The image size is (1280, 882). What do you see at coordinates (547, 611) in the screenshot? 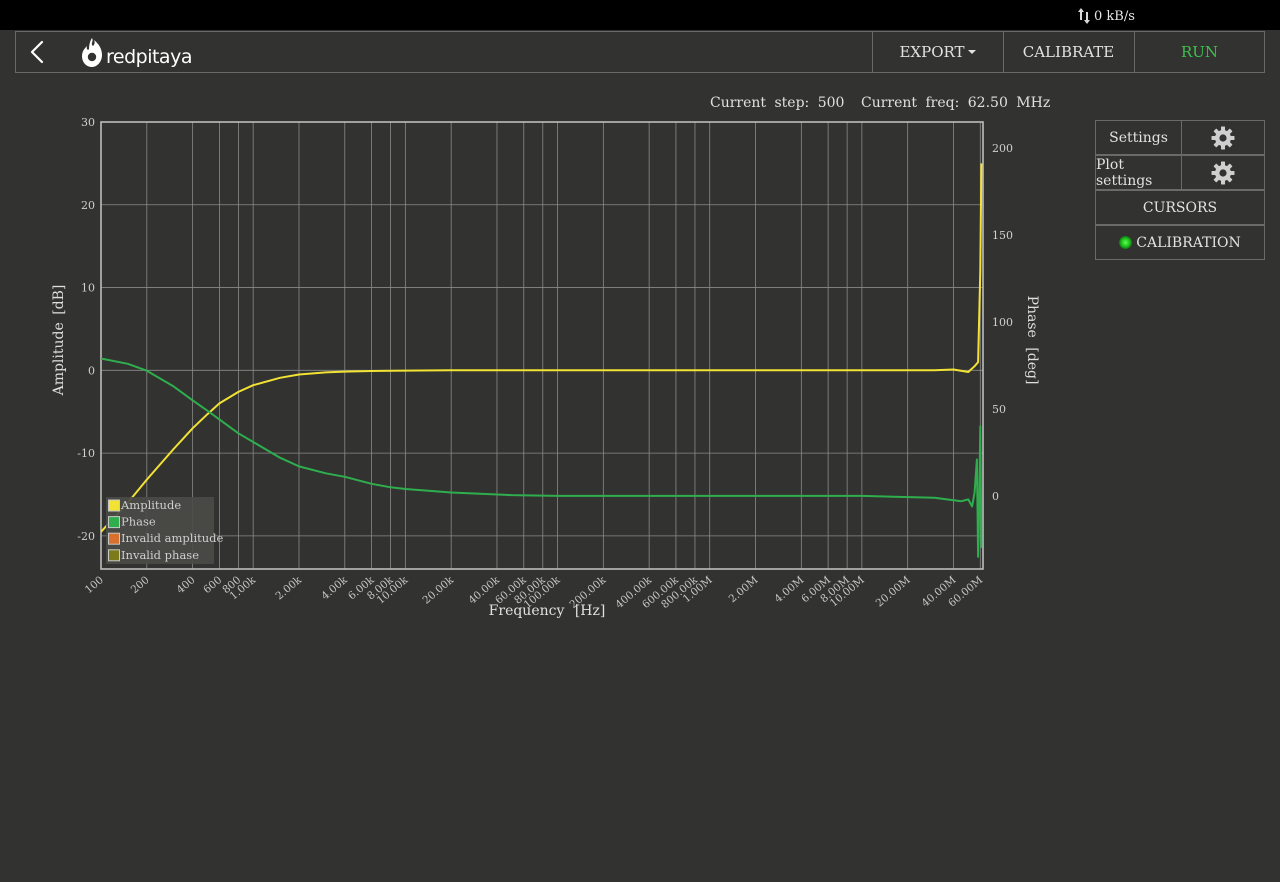
I see `x-axis-title: Frequency [Hz]` at bounding box center [547, 611].